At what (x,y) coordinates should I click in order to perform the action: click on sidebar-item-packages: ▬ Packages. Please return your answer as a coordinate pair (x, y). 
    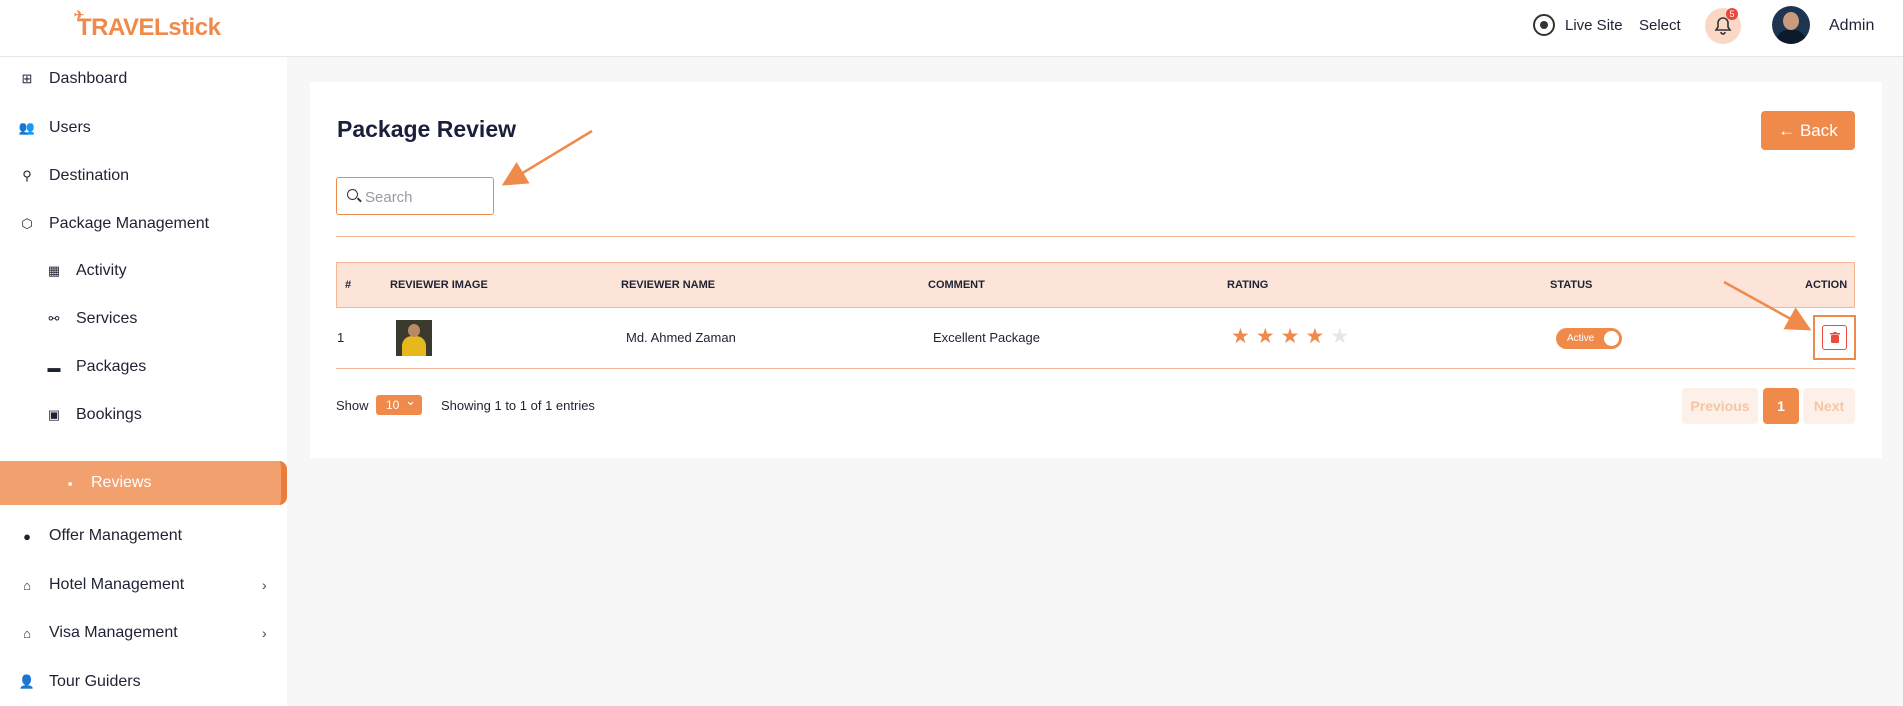
    Looking at the image, I should click on (143, 367).